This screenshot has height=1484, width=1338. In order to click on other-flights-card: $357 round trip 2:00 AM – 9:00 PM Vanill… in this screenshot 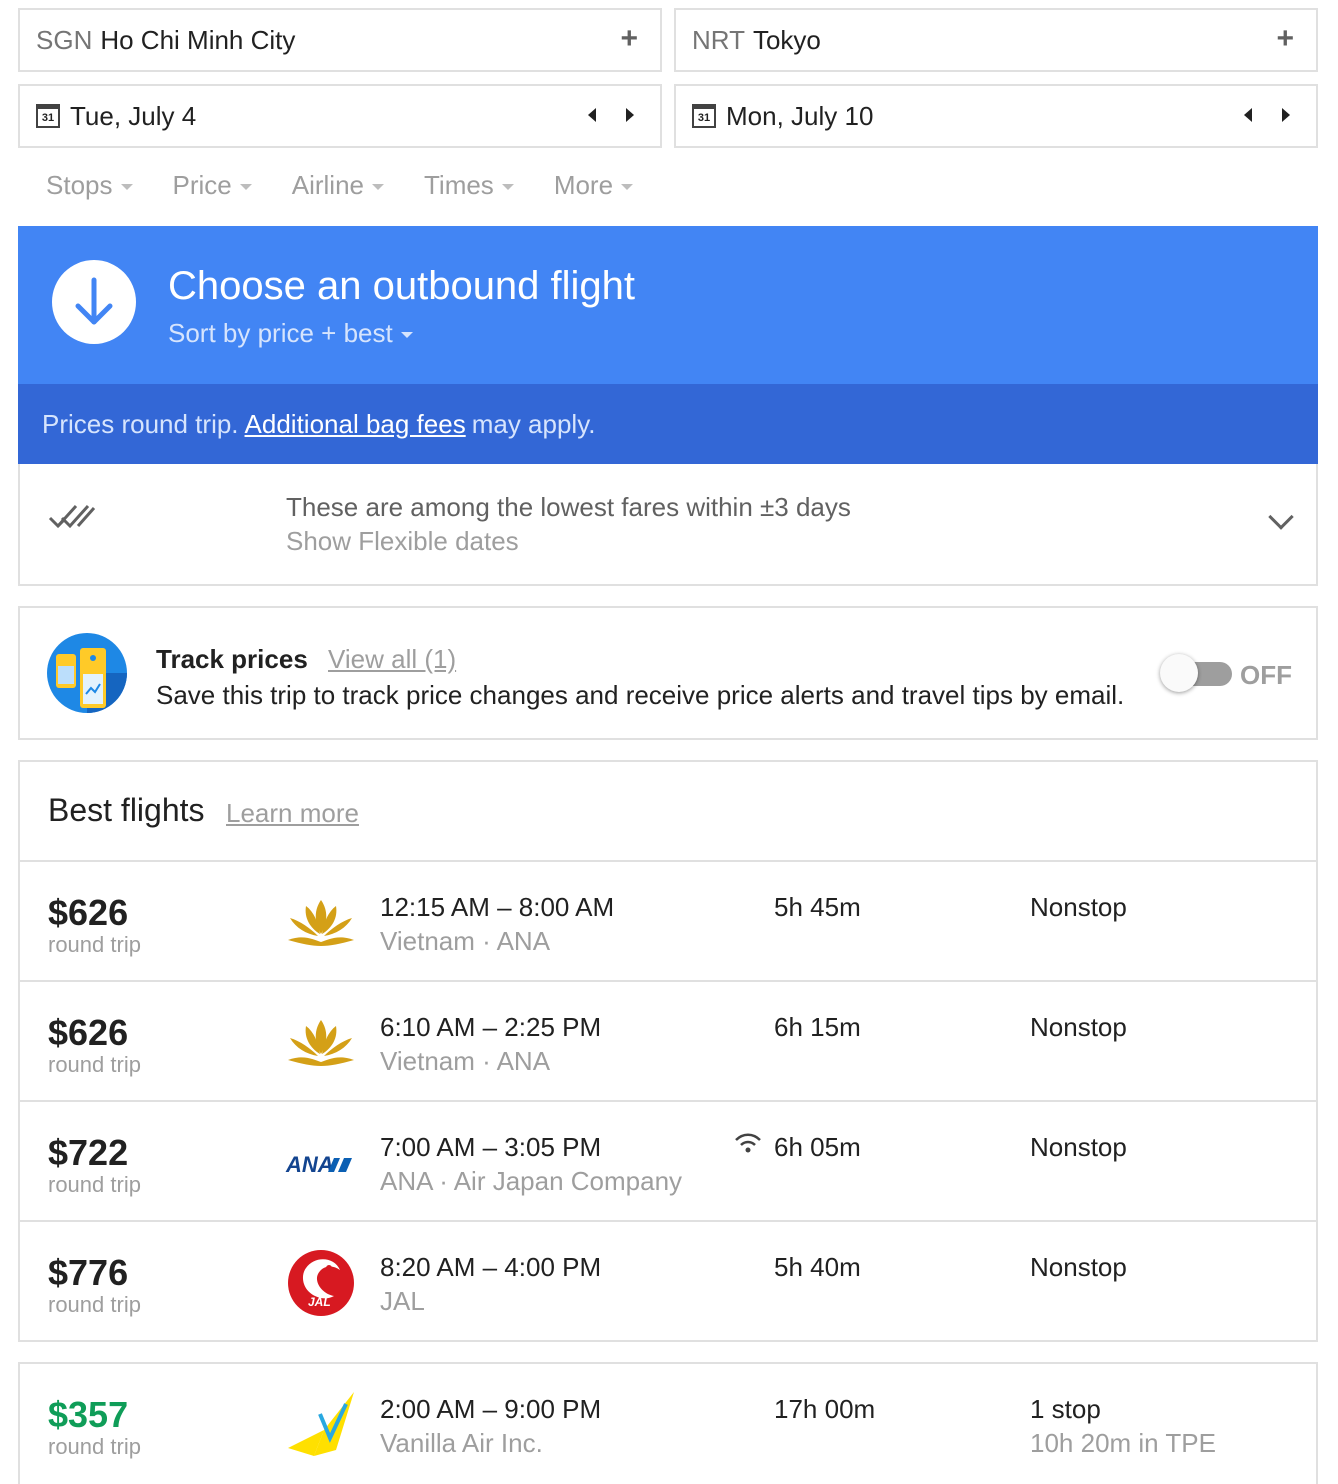, I will do `click(668, 1423)`.